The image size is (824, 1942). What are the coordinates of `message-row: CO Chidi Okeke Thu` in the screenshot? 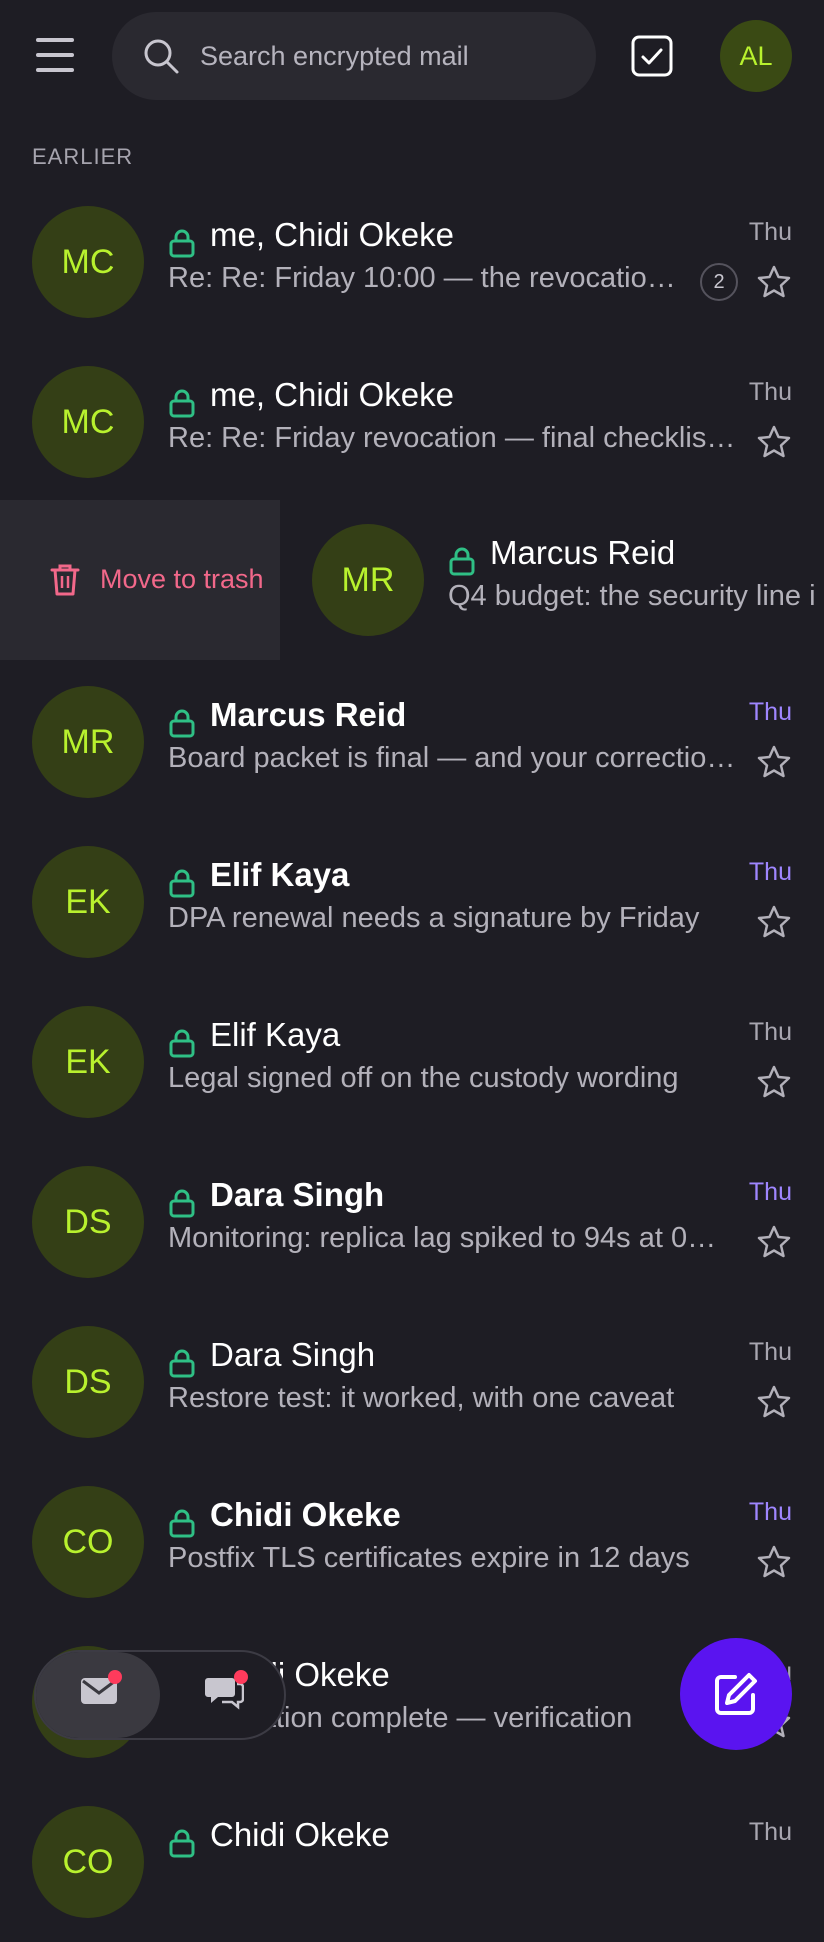 It's located at (412, 1862).